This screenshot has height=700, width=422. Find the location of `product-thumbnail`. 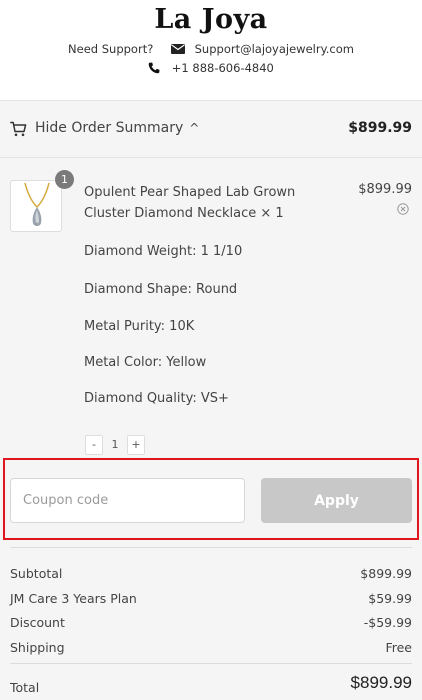

product-thumbnail is located at coordinates (36, 206).